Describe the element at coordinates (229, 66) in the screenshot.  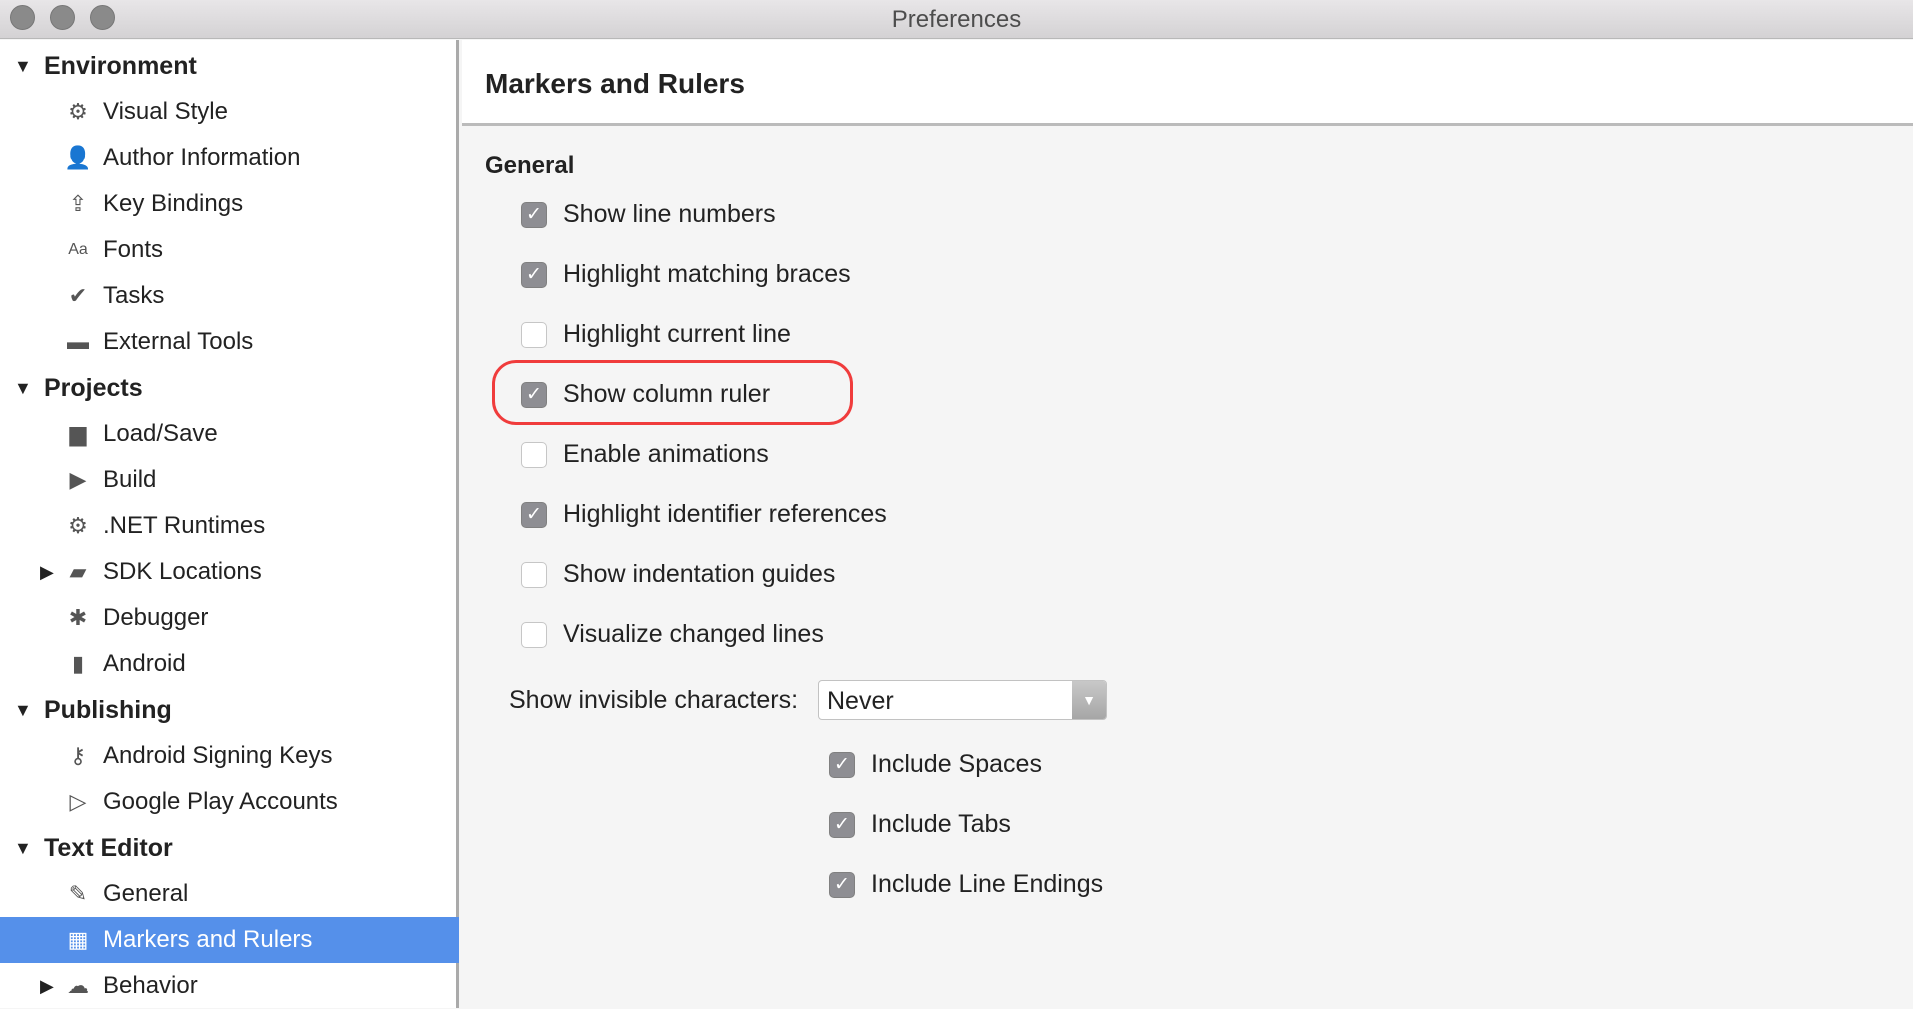
I see `sidebar-item-environment: ▼ Environment` at that location.